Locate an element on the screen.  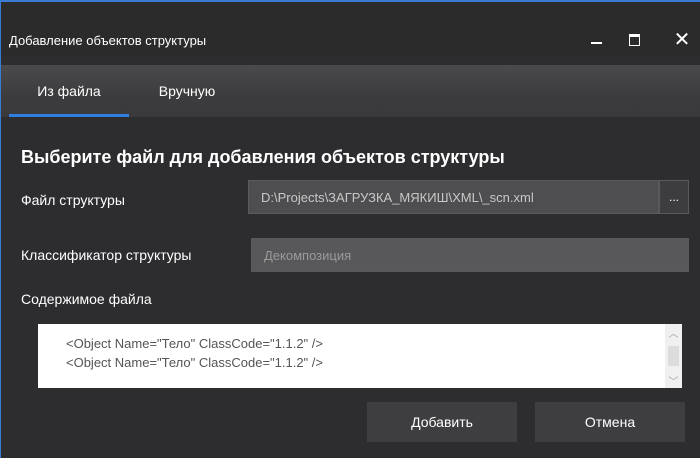
tab-bar: Из файла Вручную is located at coordinates (350, 91).